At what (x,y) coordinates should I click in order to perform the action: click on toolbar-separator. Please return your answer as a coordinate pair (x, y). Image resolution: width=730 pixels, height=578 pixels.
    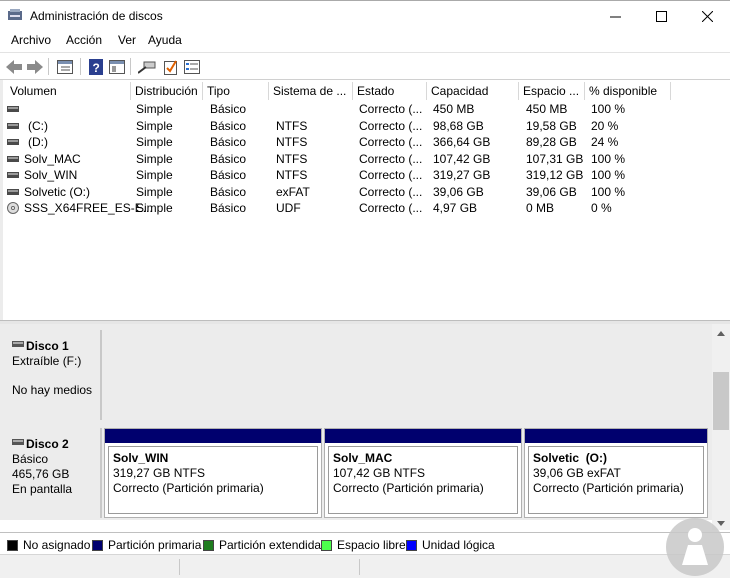
    Looking at the image, I should click on (130, 66).